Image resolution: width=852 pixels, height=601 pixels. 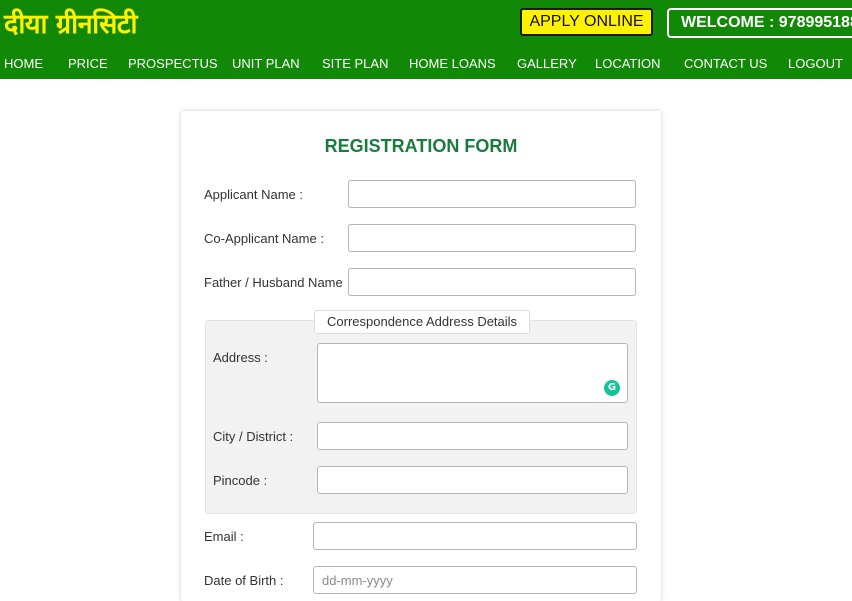 What do you see at coordinates (815, 63) in the screenshot?
I see `nav-logout: LOGOUT` at bounding box center [815, 63].